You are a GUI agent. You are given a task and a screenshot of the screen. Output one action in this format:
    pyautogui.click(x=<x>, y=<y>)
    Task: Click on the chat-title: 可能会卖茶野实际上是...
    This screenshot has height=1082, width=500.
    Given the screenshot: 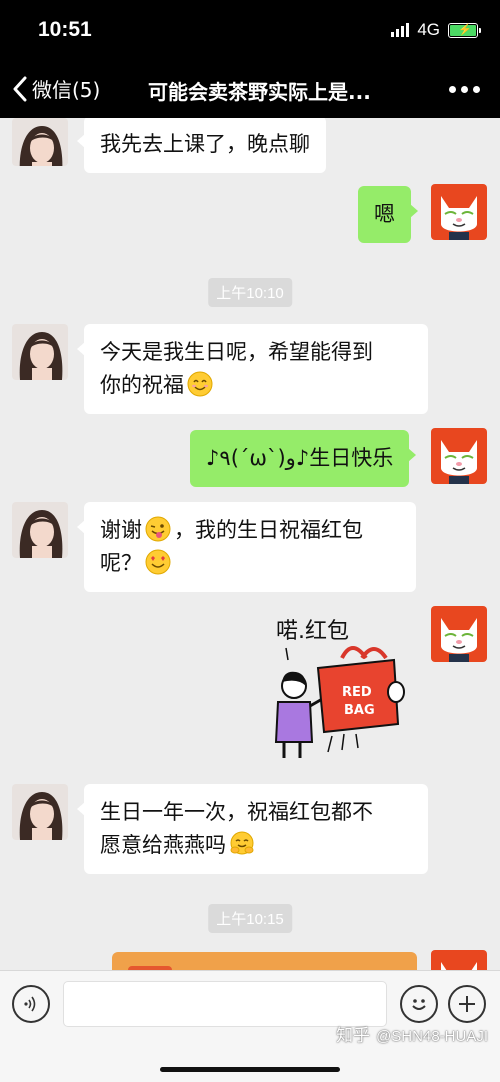 What is the action you would take?
    pyautogui.click(x=259, y=92)
    